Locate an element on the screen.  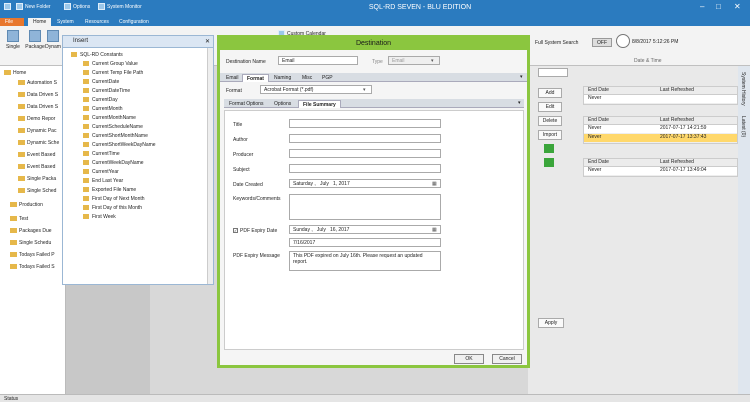
cancel-button: Cancel is located at coordinates (507, 359).